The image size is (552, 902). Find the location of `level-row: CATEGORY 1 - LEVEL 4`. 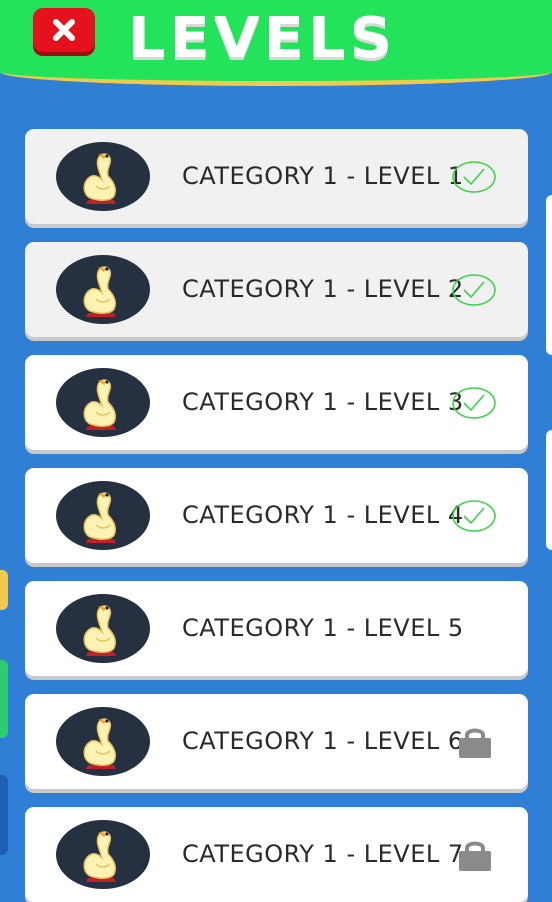

level-row: CATEGORY 1 - LEVEL 4 is located at coordinates (276, 515).